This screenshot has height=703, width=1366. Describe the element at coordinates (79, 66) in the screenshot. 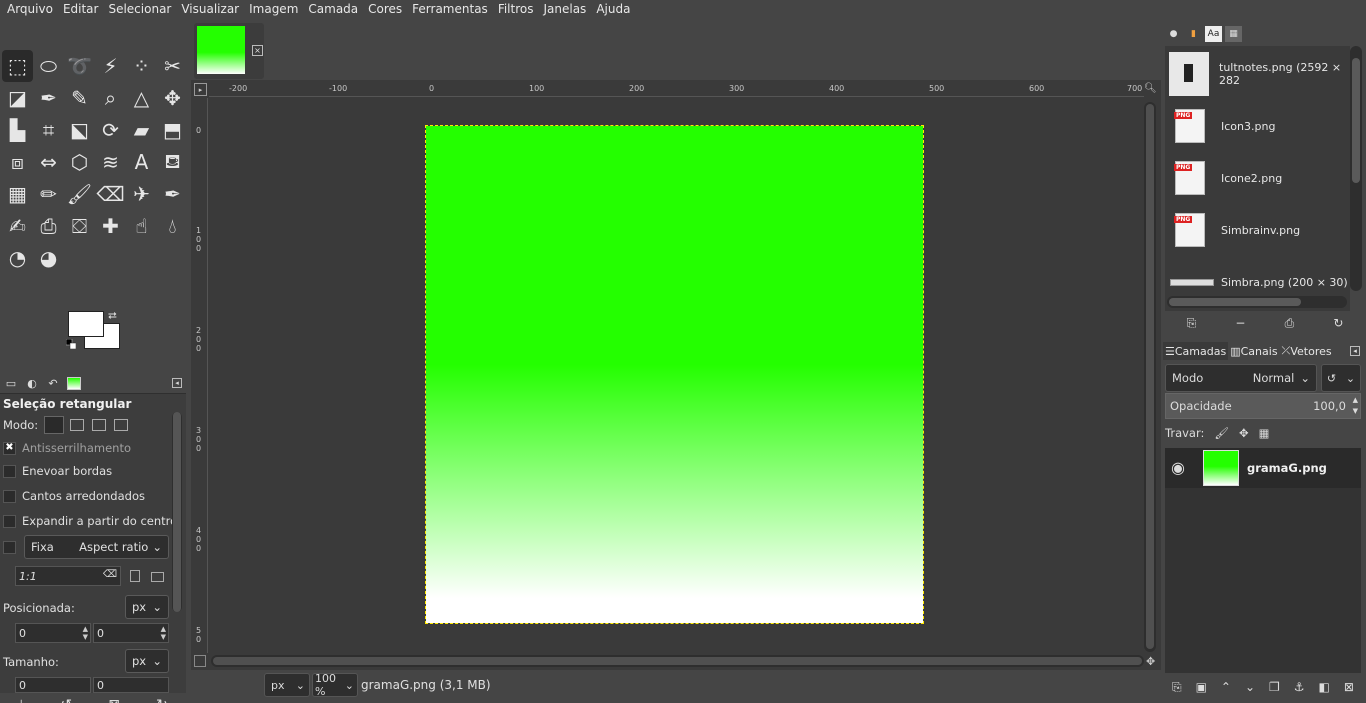

I see `free-select-icon: ➰` at that location.